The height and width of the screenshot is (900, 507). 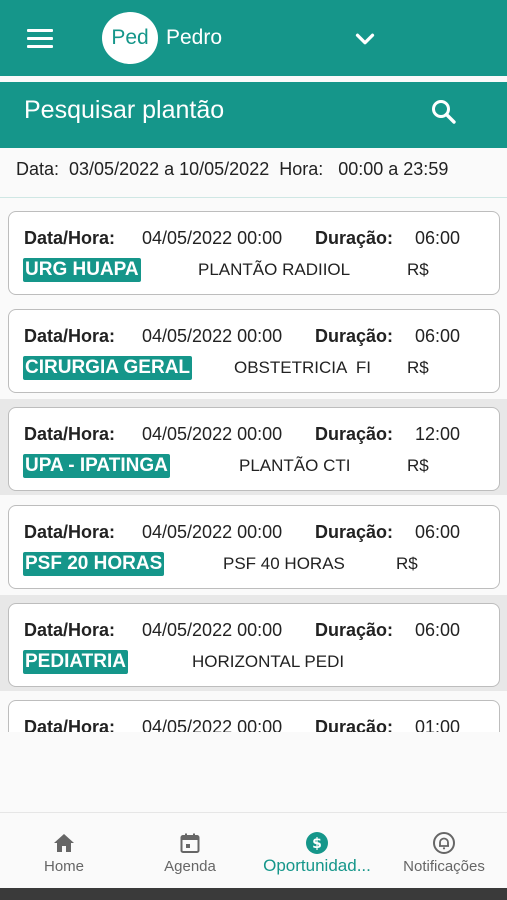 What do you see at coordinates (438, 434) in the screenshot?
I see `duration-value: 12:00` at bounding box center [438, 434].